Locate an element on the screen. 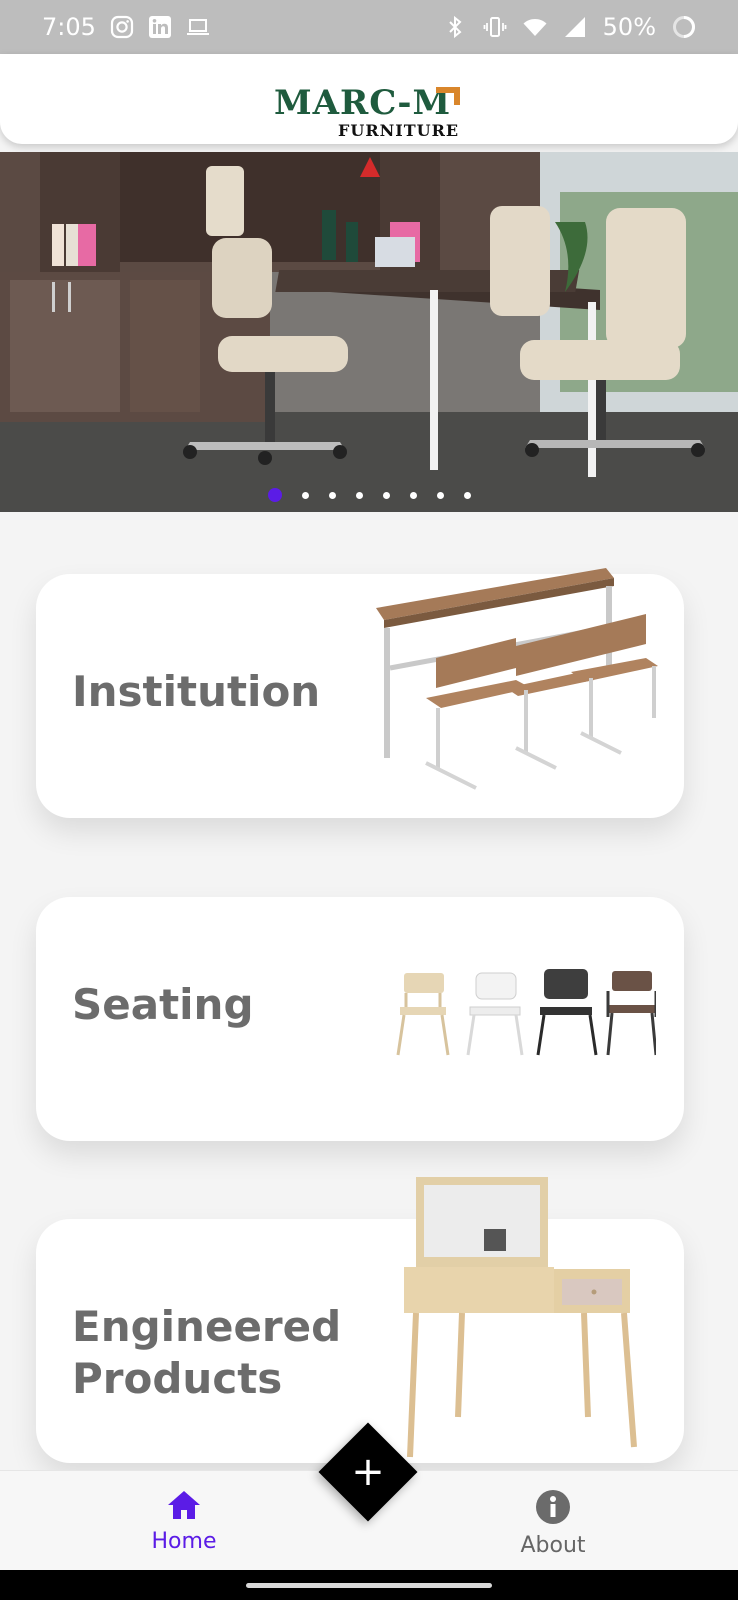  brand-logo: MARC-M FURNITURE is located at coordinates (369, 104).